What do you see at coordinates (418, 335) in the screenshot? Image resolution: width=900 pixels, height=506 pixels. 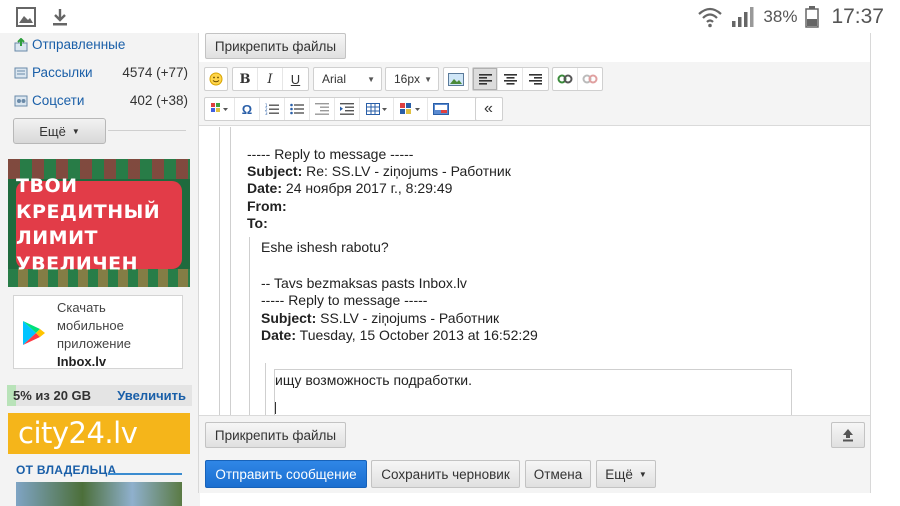 I see `quoted-date-value: Tuesday, 15 October 2013 at 16:52:29` at bounding box center [418, 335].